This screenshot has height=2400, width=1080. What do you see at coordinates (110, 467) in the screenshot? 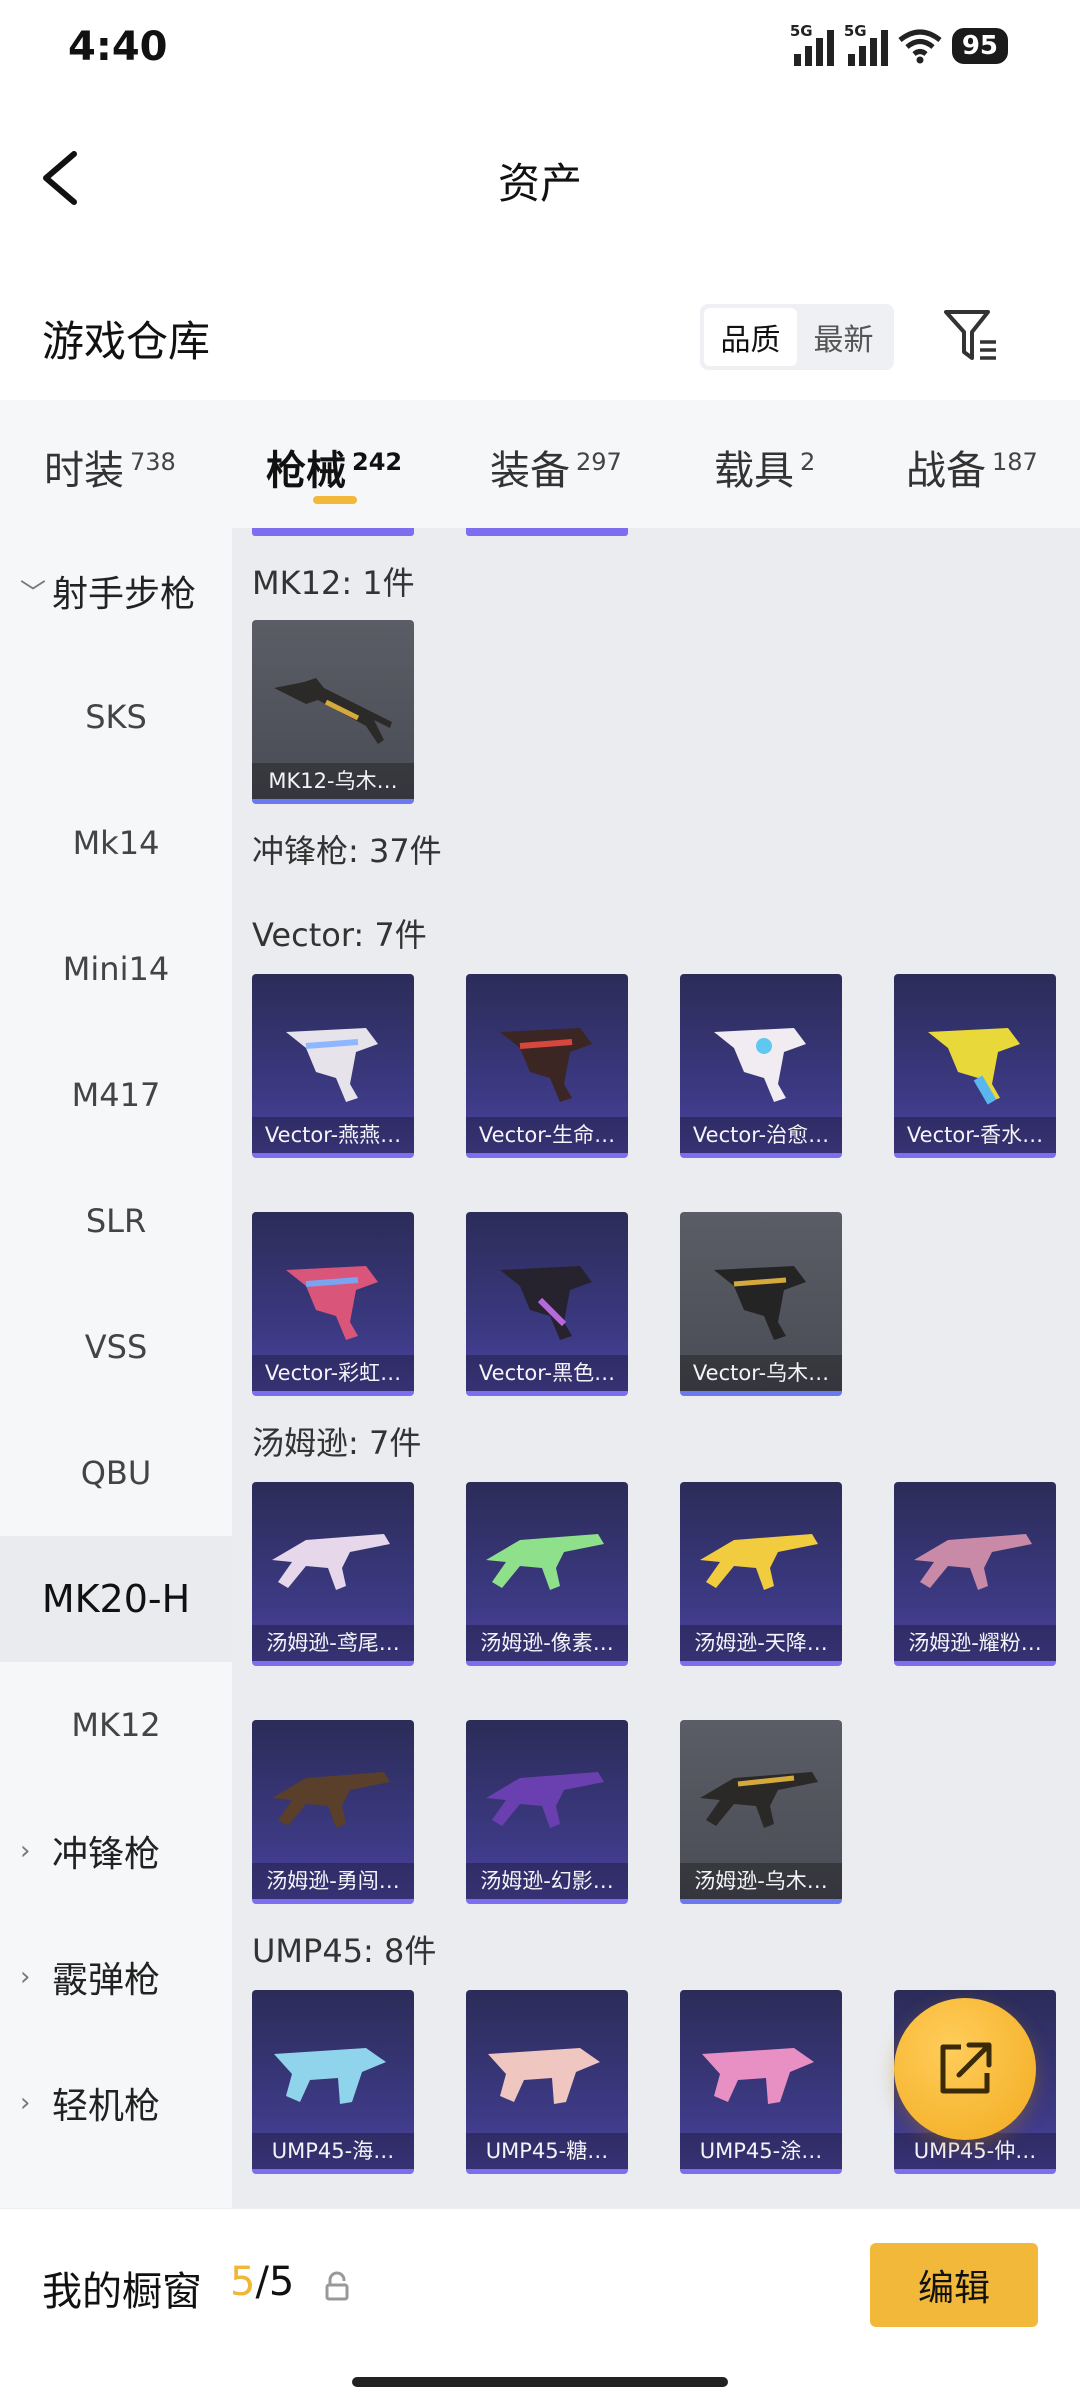
I see `tab-fashion: 时装 738` at bounding box center [110, 467].